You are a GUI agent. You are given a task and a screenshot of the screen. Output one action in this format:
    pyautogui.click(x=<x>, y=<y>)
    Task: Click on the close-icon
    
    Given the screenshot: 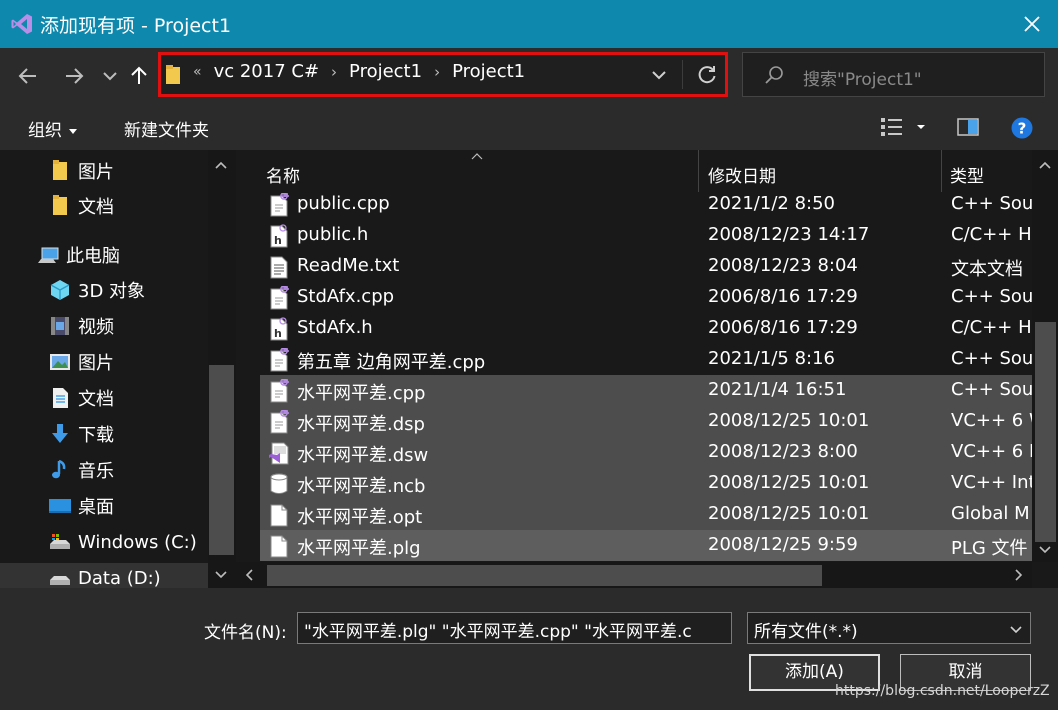 What is the action you would take?
    pyautogui.click(x=1032, y=24)
    